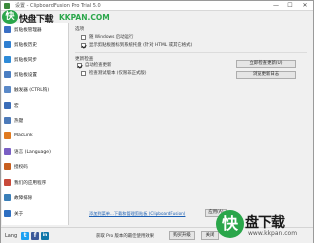 This screenshot has height=243, width=320. I want to click on watermark-badge-text: 盘下载, so click(265, 223).